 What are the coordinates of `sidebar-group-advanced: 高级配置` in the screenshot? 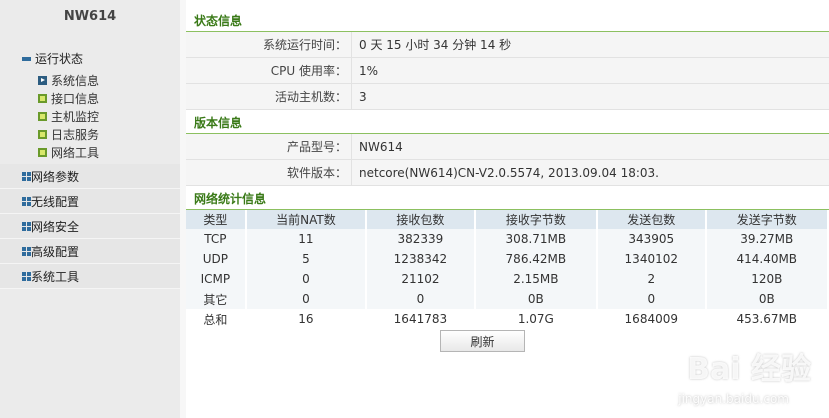 It's located at (90, 251).